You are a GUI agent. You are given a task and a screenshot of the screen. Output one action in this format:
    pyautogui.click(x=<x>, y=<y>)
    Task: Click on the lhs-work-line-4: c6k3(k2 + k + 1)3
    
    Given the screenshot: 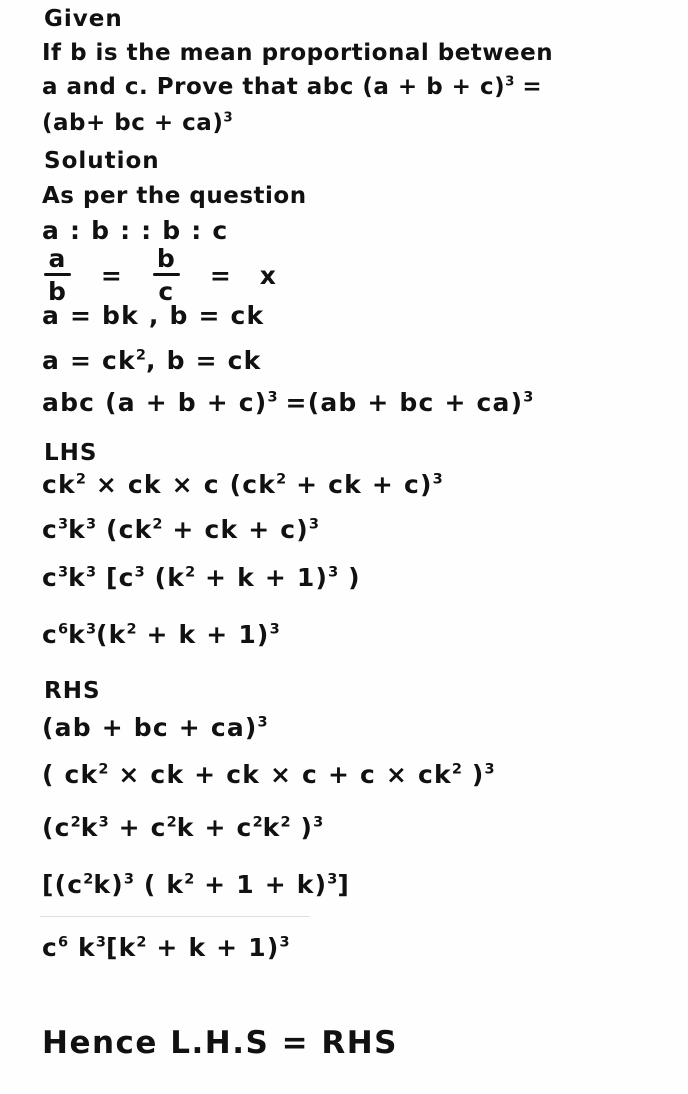 What is the action you would take?
    pyautogui.click(x=161, y=634)
    